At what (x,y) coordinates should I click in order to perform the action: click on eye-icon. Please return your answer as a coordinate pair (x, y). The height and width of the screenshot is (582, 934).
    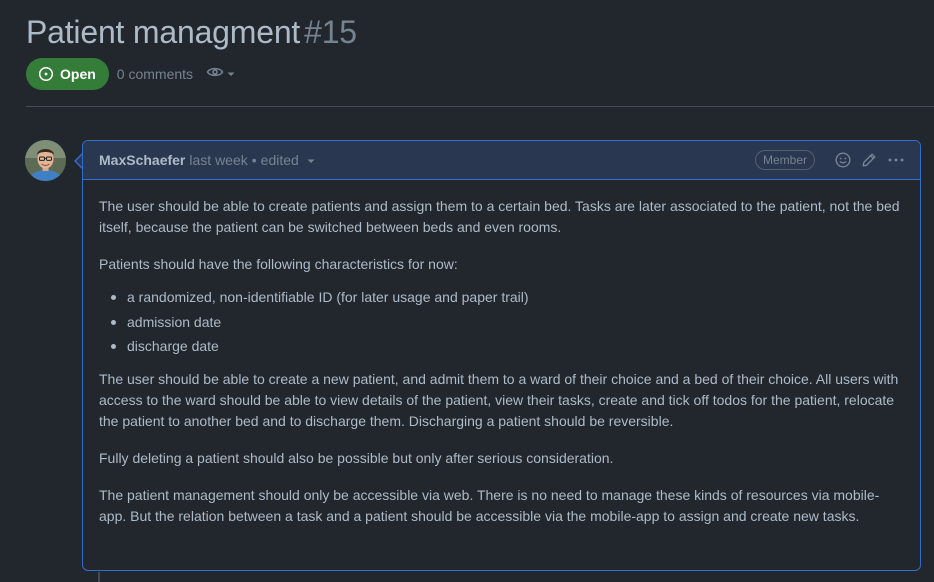
    Looking at the image, I should click on (215, 74).